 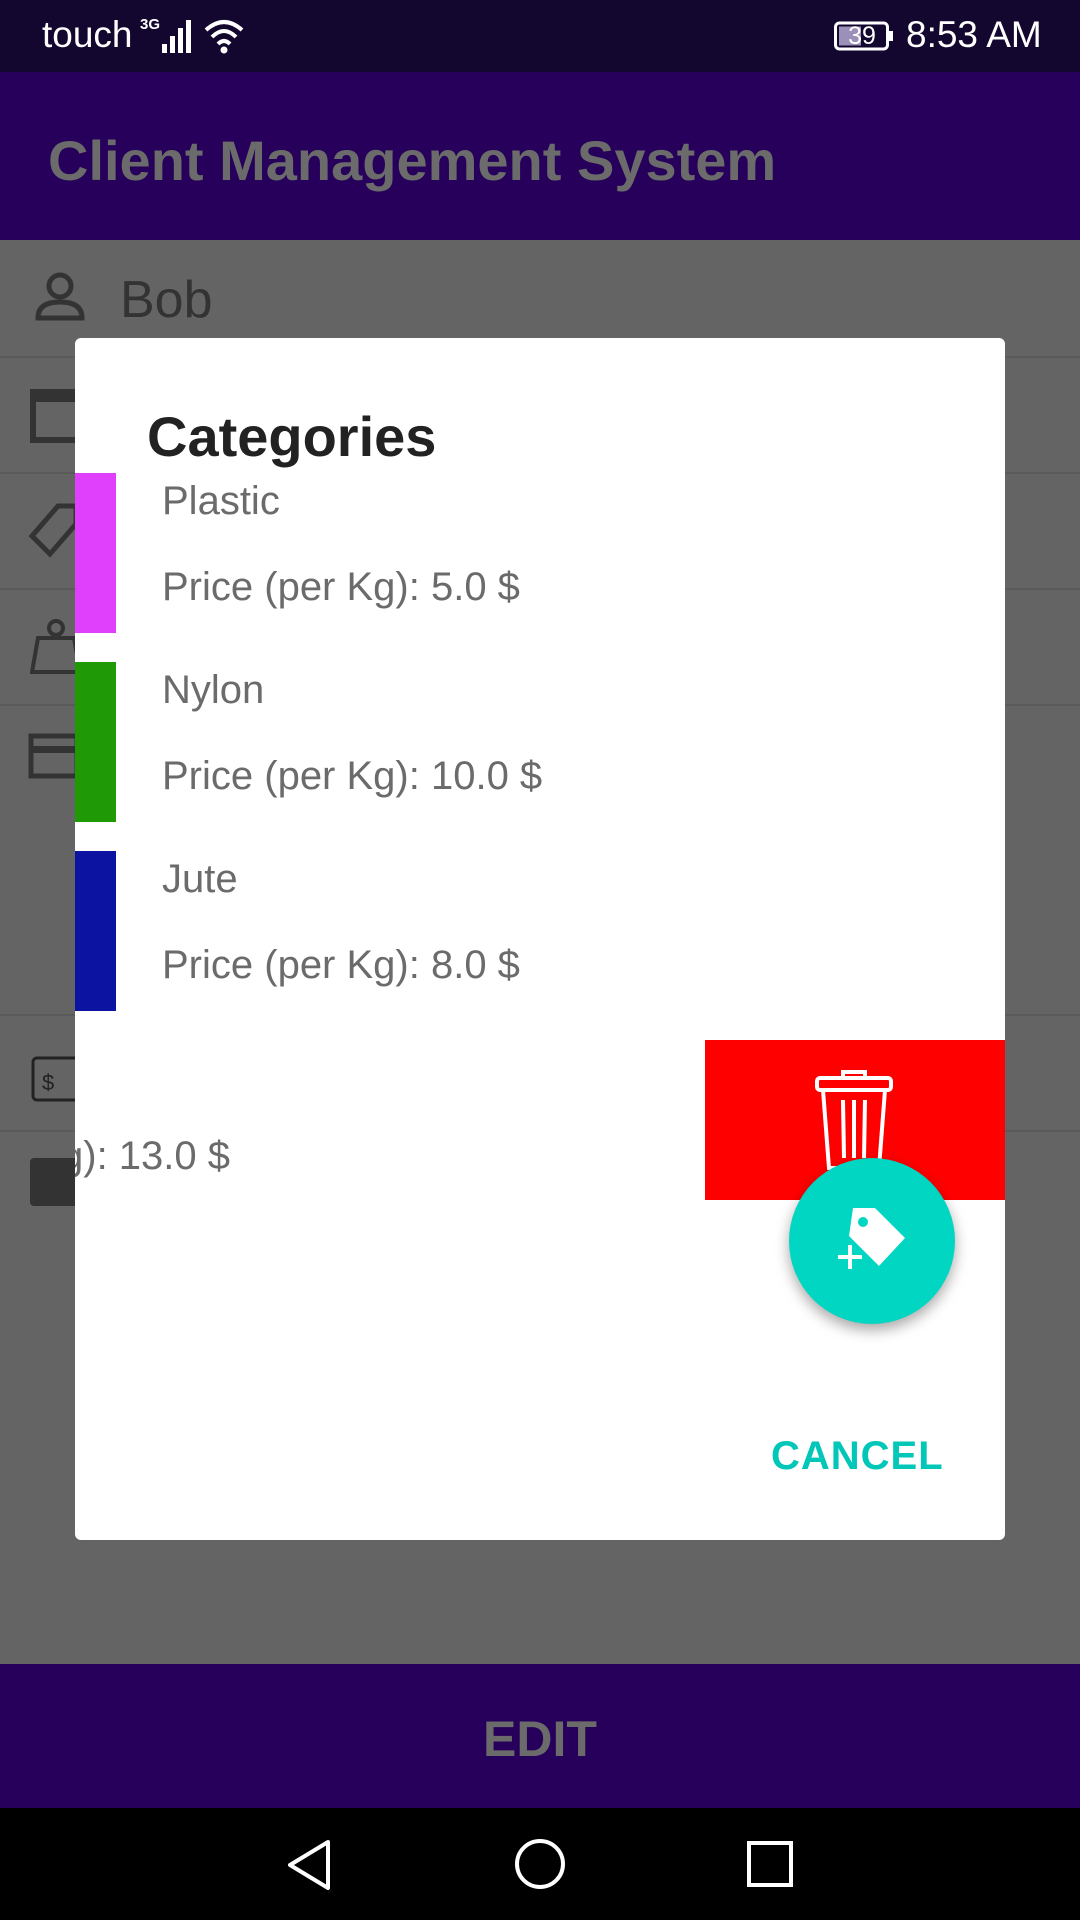 I want to click on network-type: 3G, so click(x=150, y=24).